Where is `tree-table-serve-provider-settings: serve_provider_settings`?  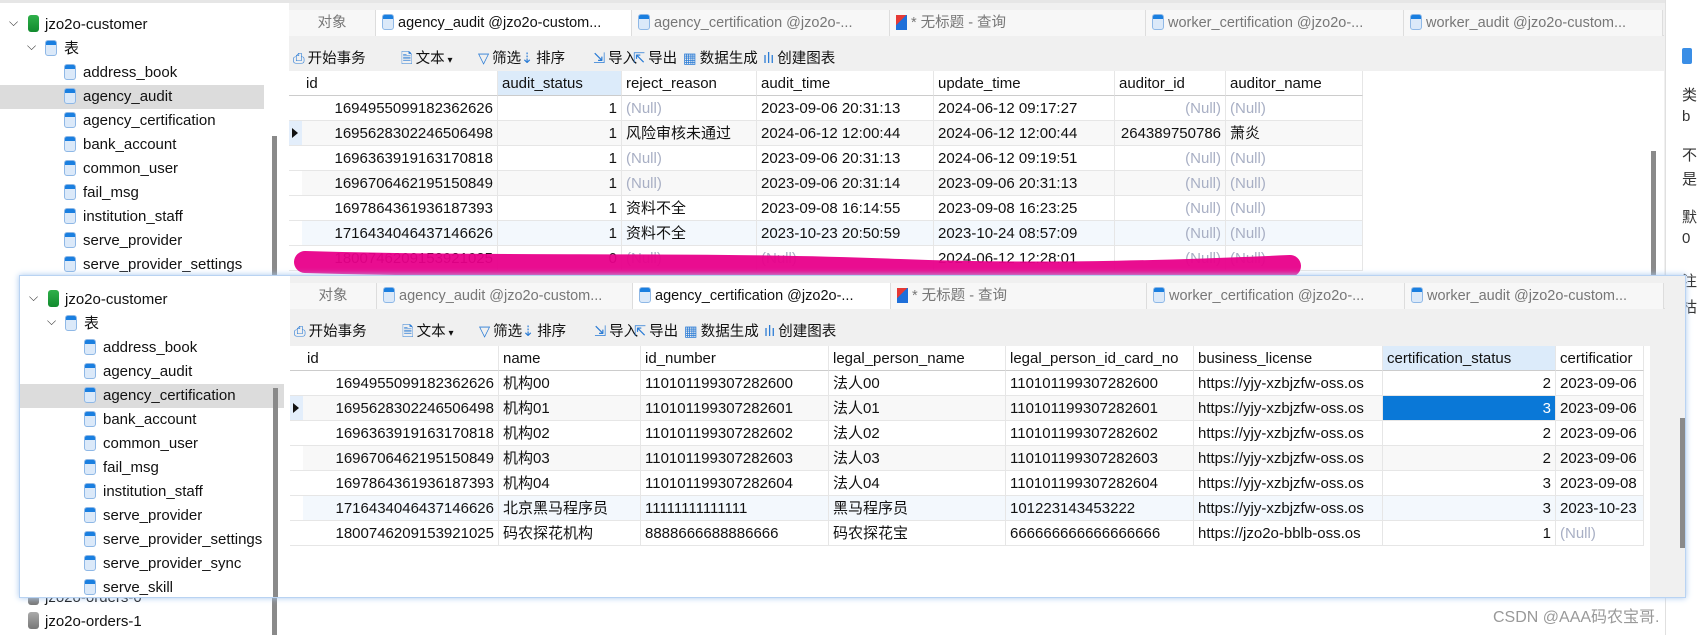
tree-table-serve-provider-settings: serve_provider_settings is located at coordinates (152, 540).